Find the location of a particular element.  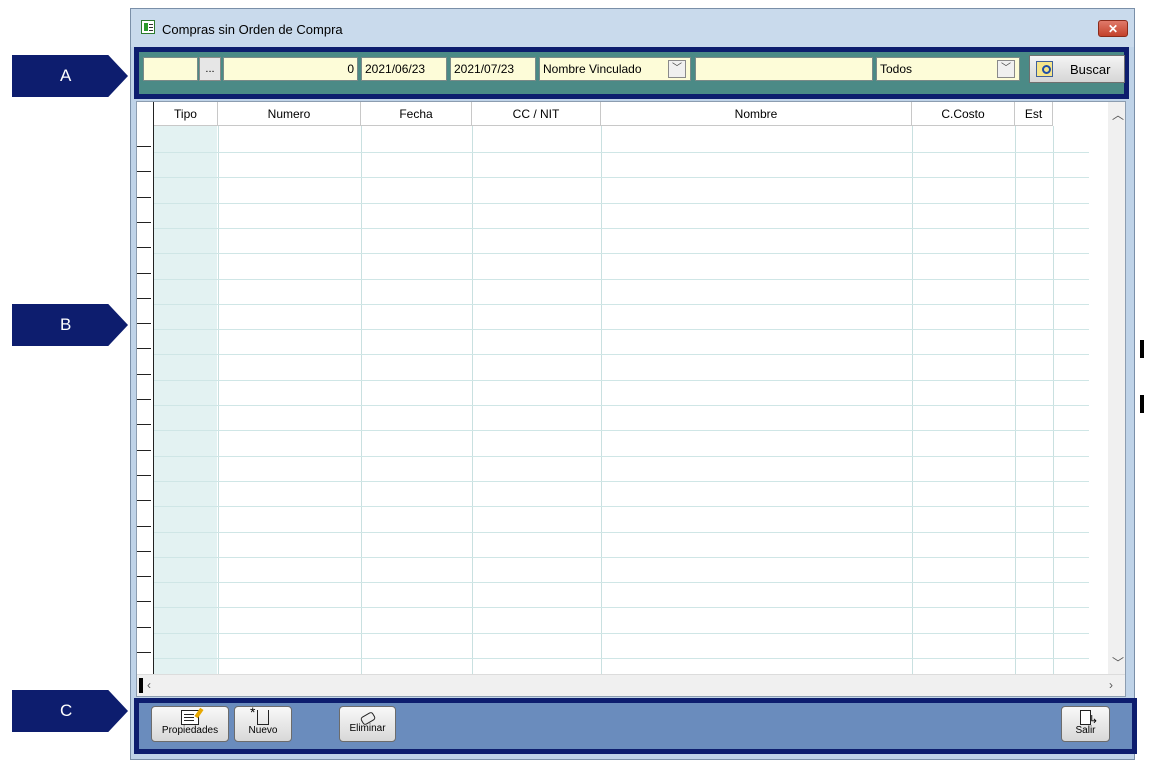

close-icon: ✕ is located at coordinates (1113, 29).